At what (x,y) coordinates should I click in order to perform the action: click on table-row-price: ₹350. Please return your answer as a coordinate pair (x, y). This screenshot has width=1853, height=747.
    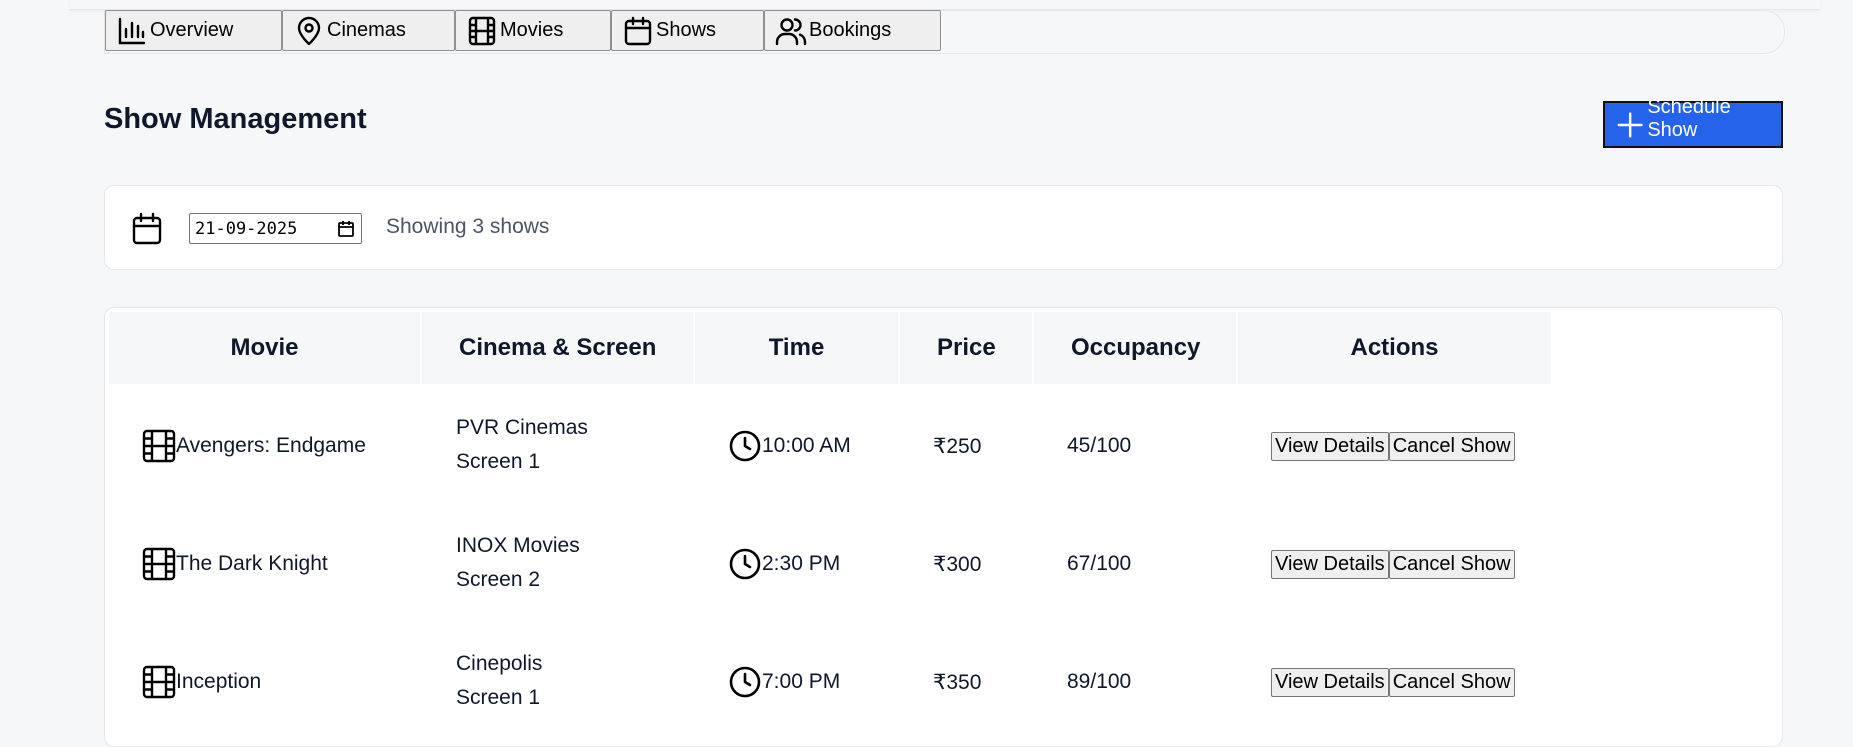
    Looking at the image, I should click on (957, 682).